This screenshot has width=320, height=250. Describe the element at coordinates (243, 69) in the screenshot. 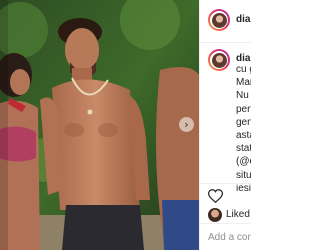

I see `caption-line: cu g` at that location.